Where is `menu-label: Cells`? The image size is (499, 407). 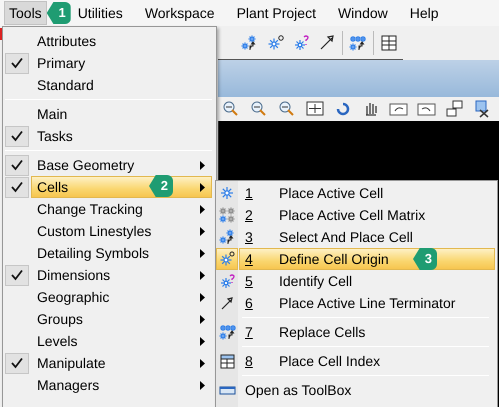 menu-label: Cells is located at coordinates (52, 187).